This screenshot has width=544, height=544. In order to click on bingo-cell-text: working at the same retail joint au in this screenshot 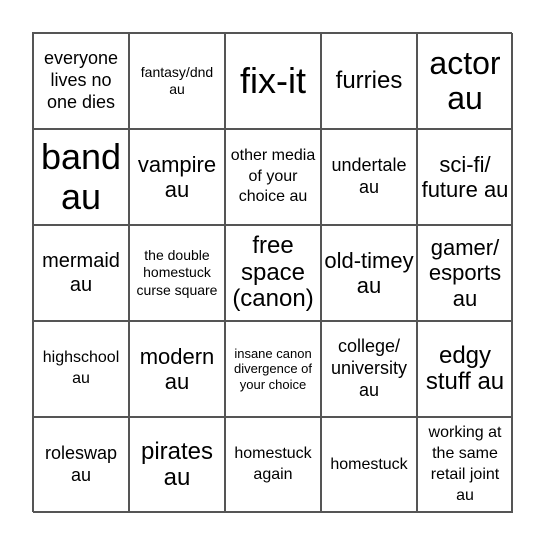, I will do `click(465, 464)`.